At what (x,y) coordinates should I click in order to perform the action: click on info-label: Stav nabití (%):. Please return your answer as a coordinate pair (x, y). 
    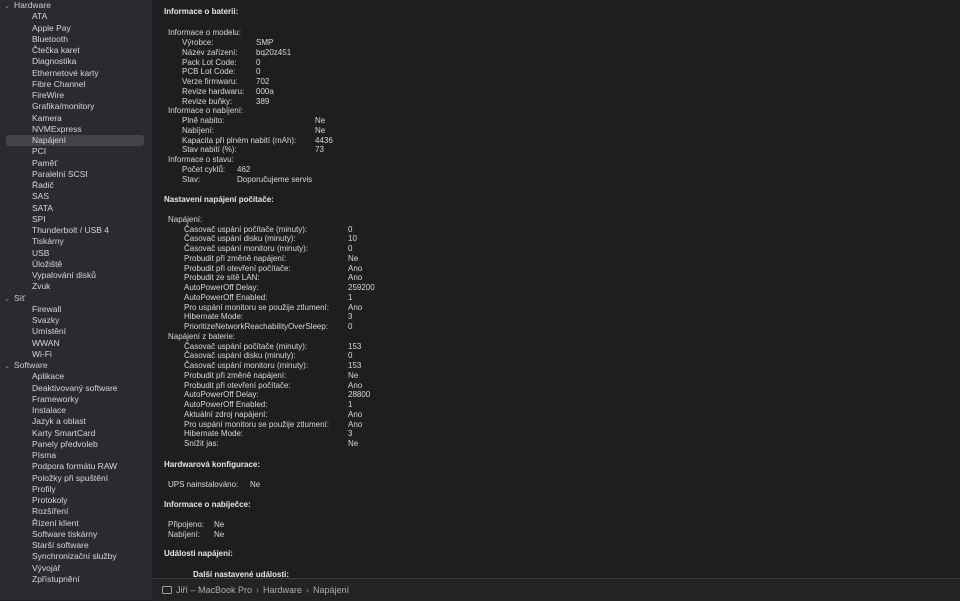
    Looking at the image, I should click on (209, 150).